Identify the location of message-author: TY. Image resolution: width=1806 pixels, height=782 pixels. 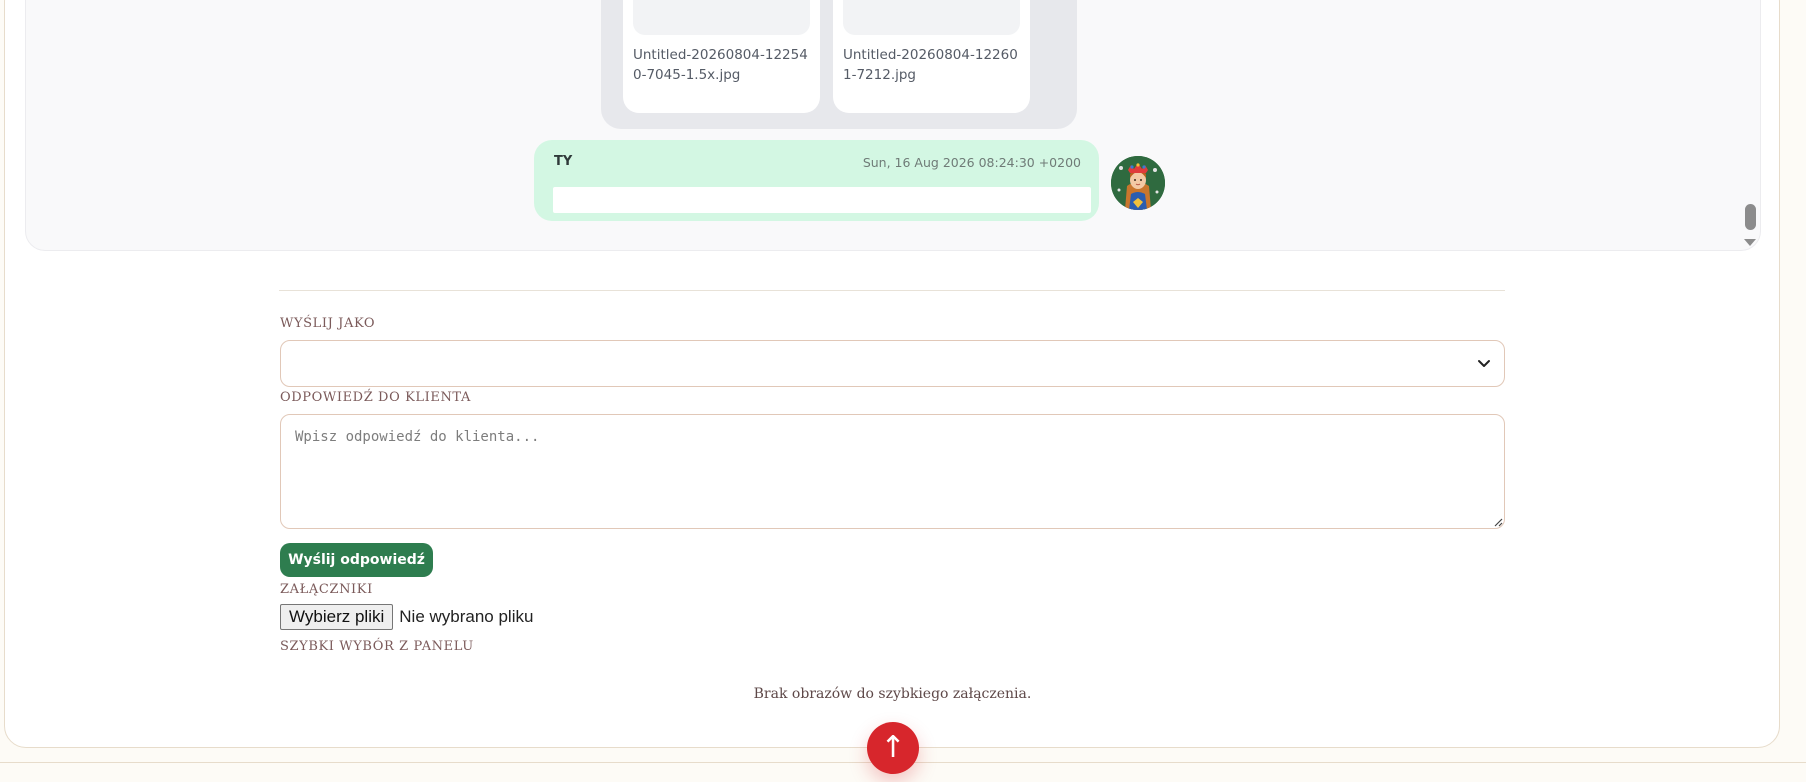
(563, 161).